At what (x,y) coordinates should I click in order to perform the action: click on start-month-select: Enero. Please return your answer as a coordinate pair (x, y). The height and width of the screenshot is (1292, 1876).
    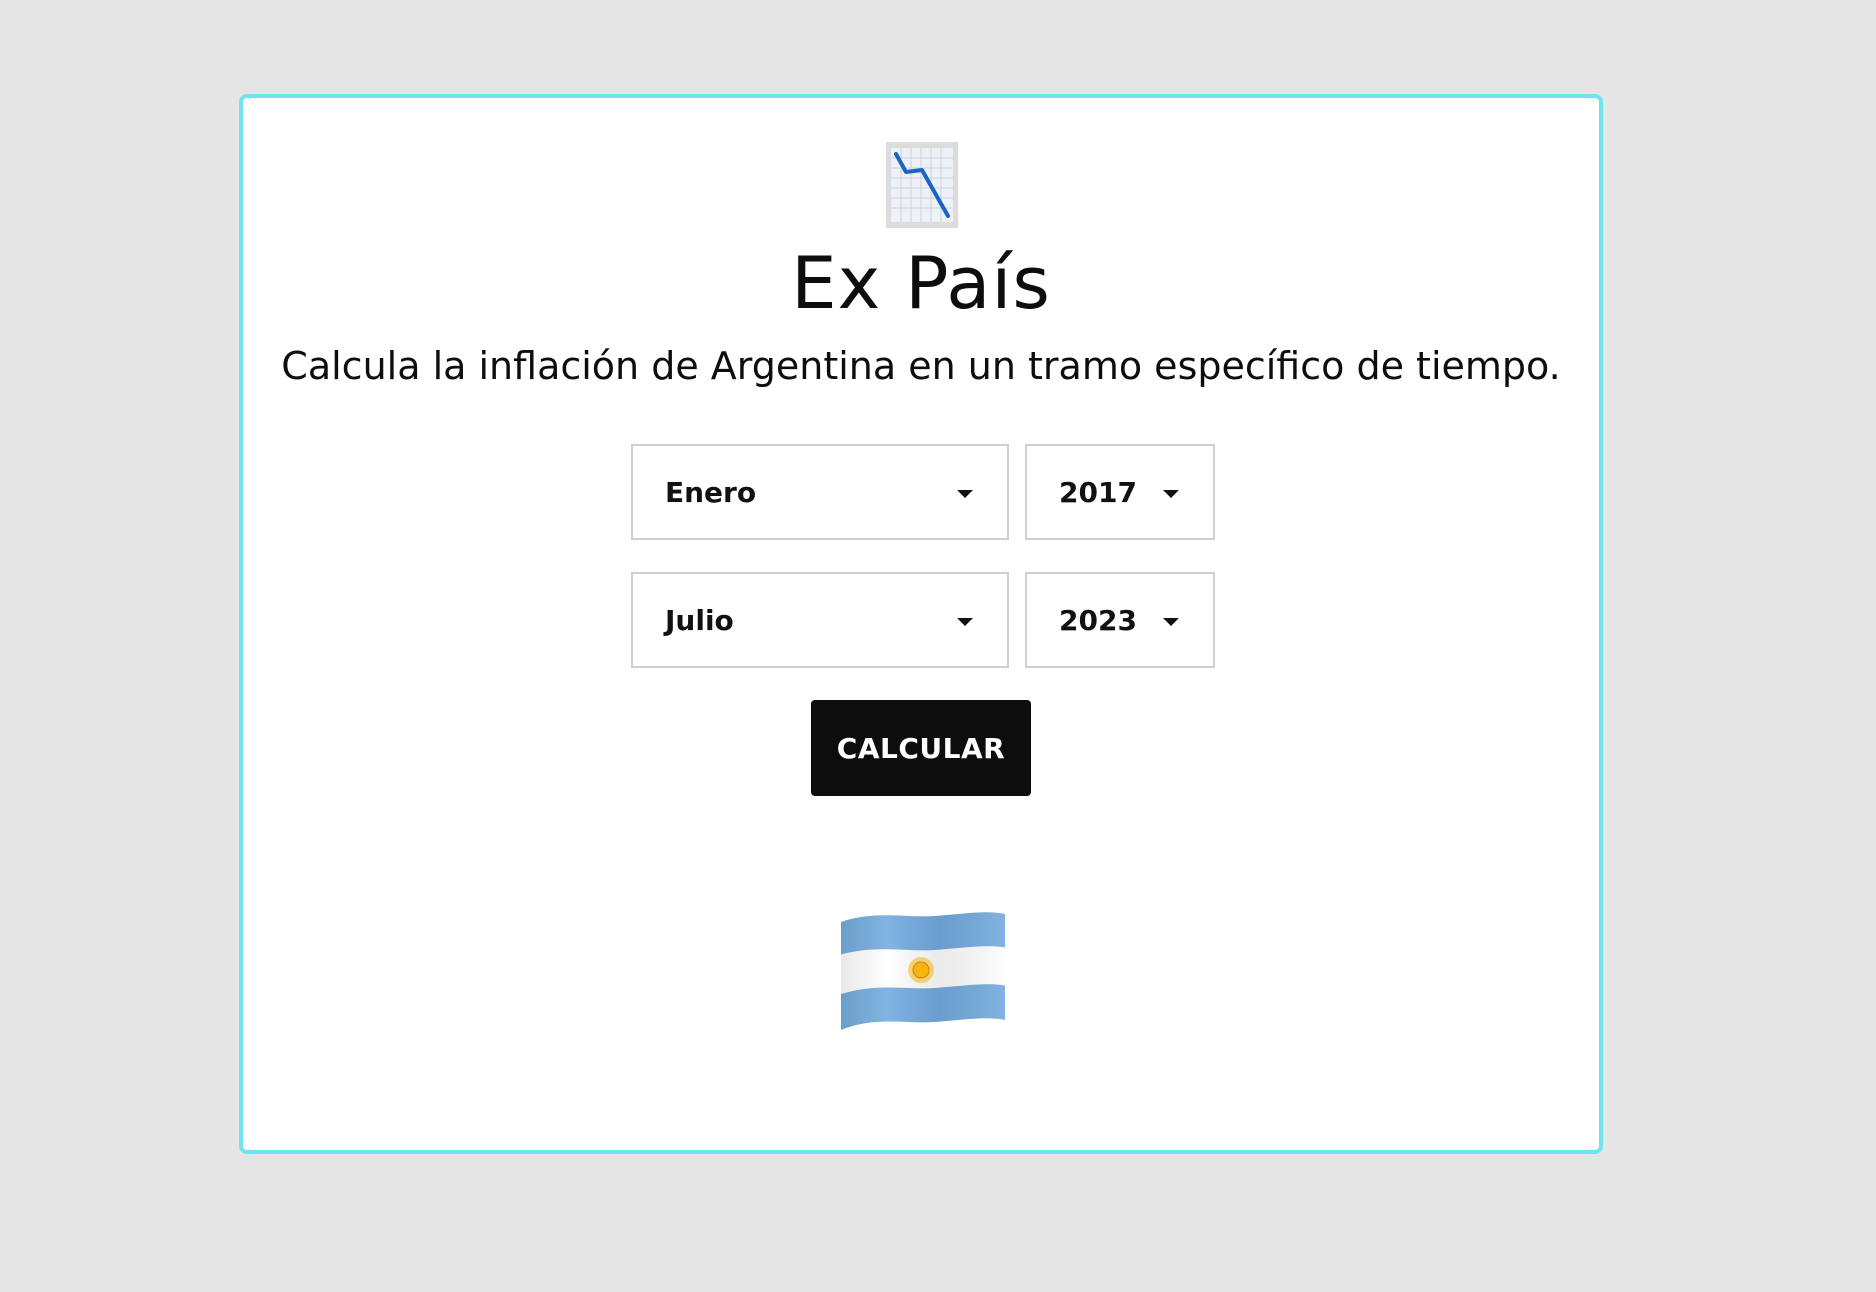
    Looking at the image, I should click on (820, 492).